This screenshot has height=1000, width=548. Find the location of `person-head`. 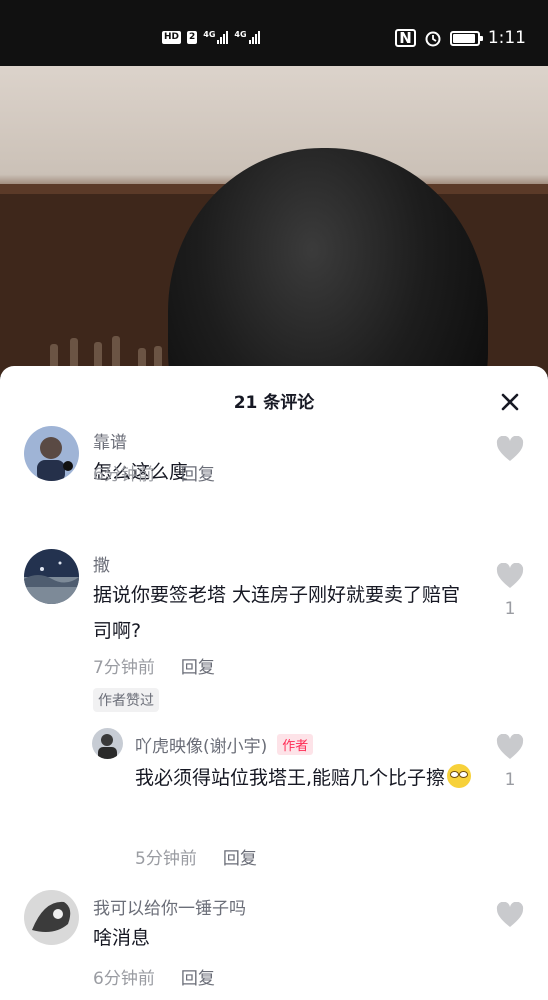

person-head is located at coordinates (328, 262).